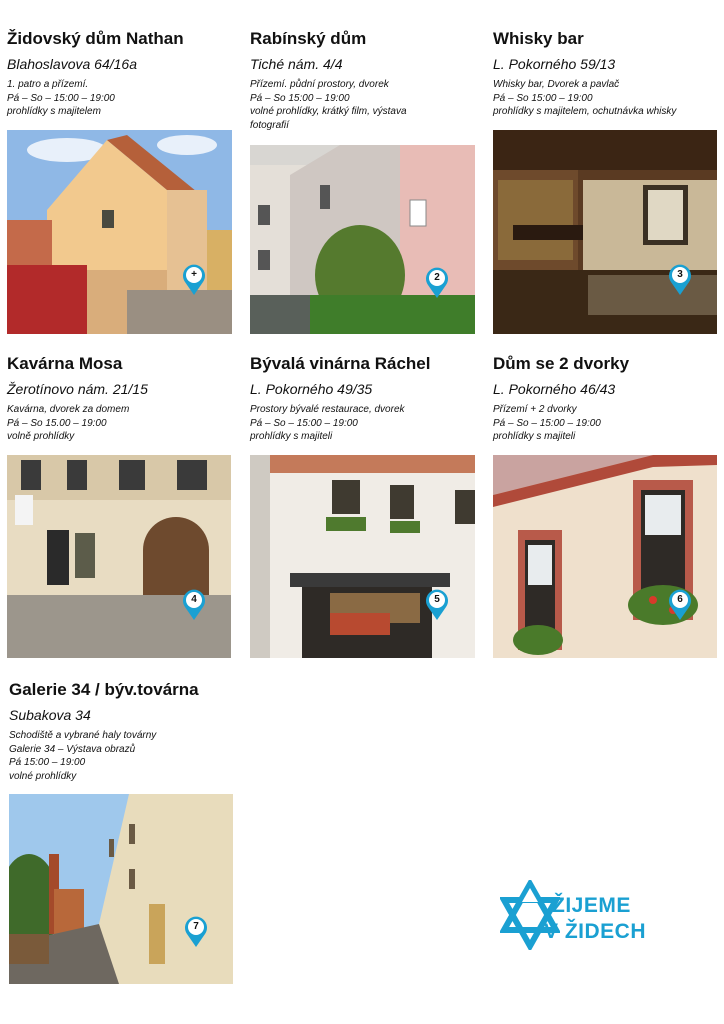 The width and height of the screenshot is (724, 1024). I want to click on venue-title: Galerie 34 / býv.továrna, so click(104, 689).